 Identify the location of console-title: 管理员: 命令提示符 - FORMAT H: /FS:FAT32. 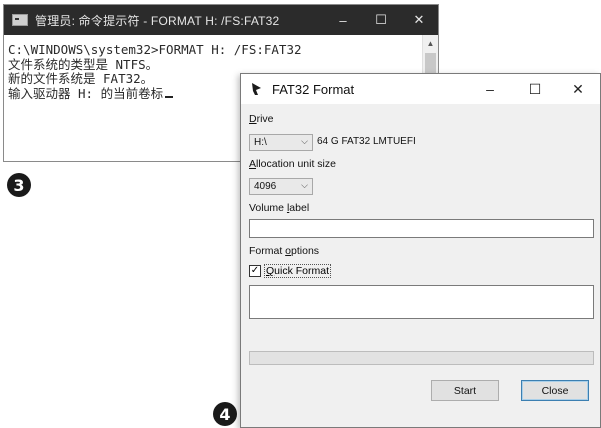
(157, 20).